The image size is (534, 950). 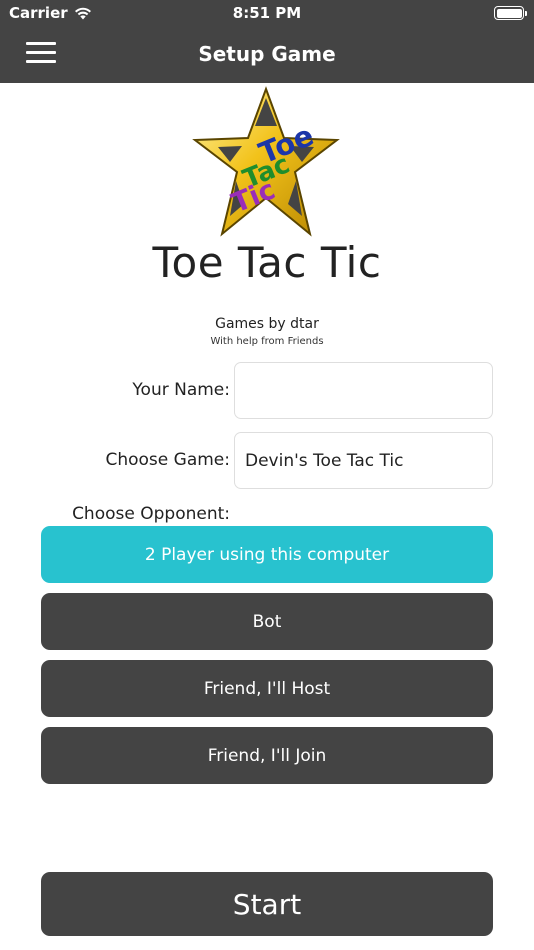 I want to click on choose-opponent-label: Choose Opponent:, so click(x=151, y=514).